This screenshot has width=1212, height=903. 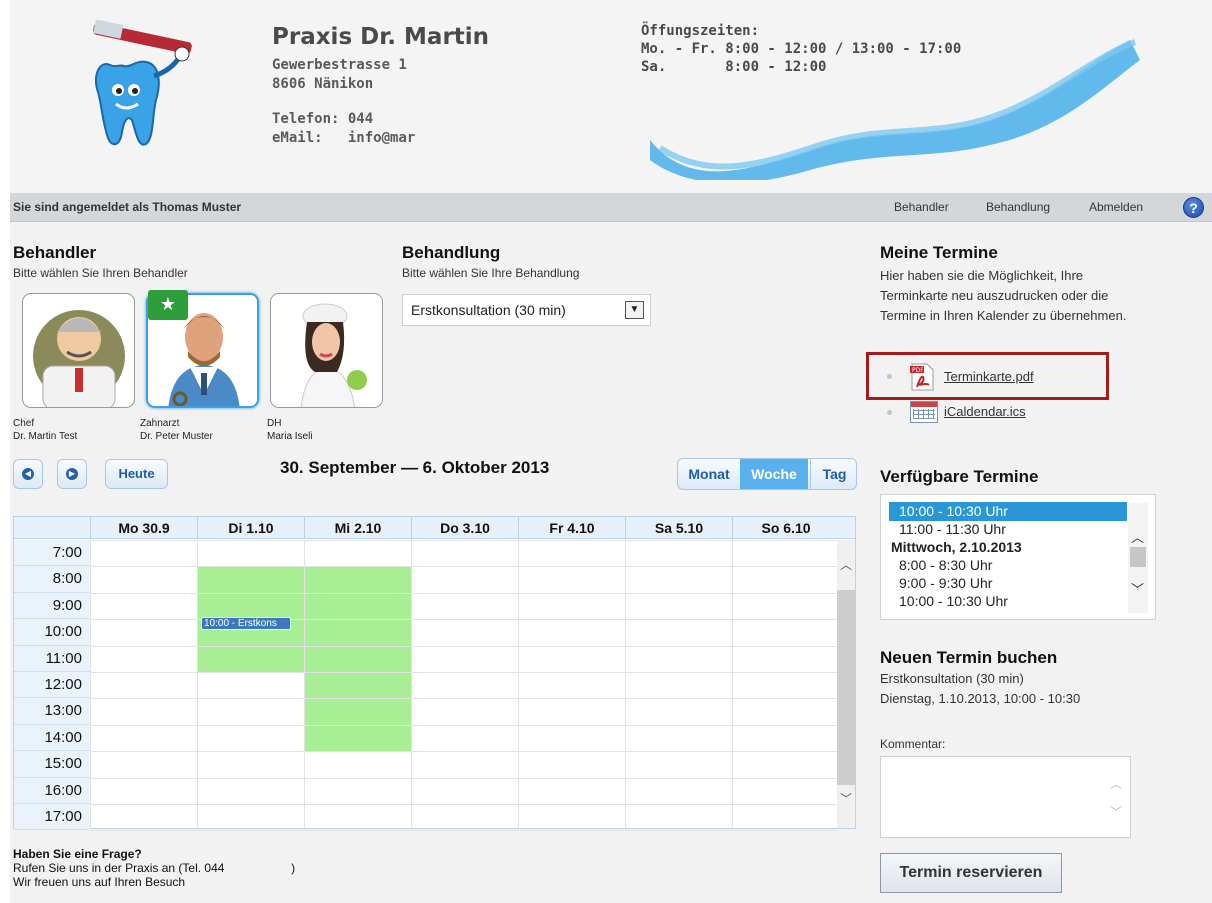 What do you see at coordinates (326, 350) in the screenshot?
I see `doctor-card-dh` at bounding box center [326, 350].